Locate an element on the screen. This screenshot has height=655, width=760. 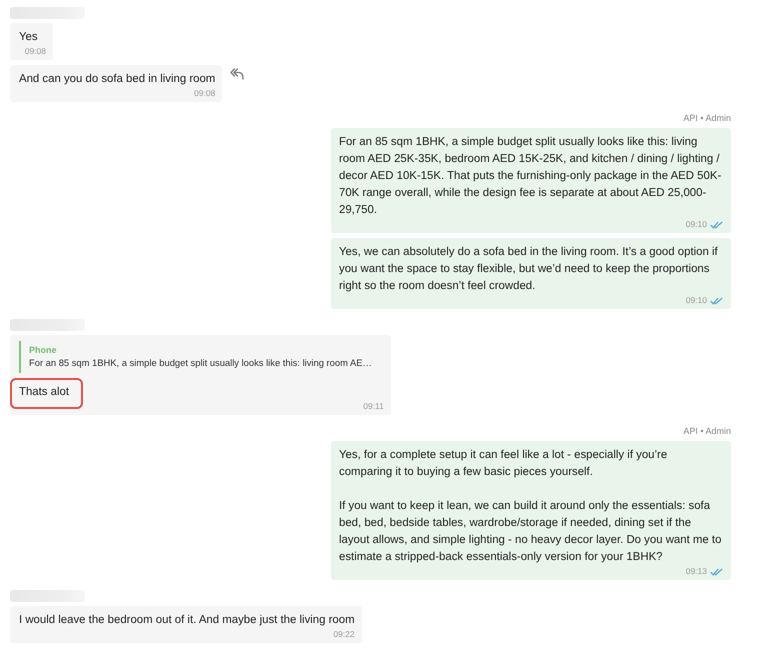
message-text: Yes, for a complete setup it can feel like a lot - especially if you’re comparing it to buying a few basic pieces yourself. If you want to keep it lean, we can build it around only the essentials: sofa bed, bed, bedside tables, wardrobe/storage if needed, dining set if the layout allows, and simple lighting - no heavy decor layer. Do you want me to estimate a stripped-back essentials-only version for your 1BHK? is located at coordinates (530, 506).